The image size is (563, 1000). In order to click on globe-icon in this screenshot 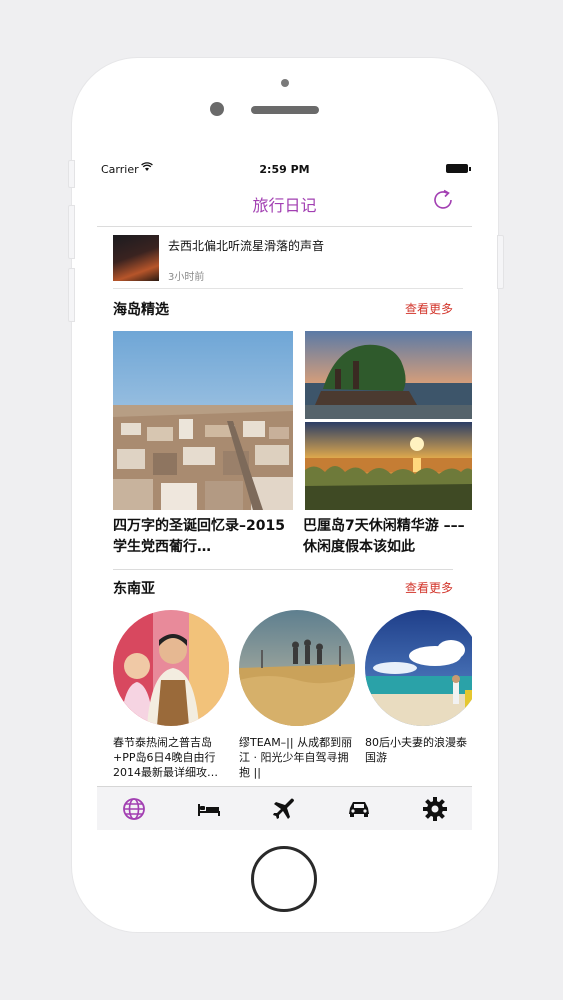, I will do `click(134, 809)`.